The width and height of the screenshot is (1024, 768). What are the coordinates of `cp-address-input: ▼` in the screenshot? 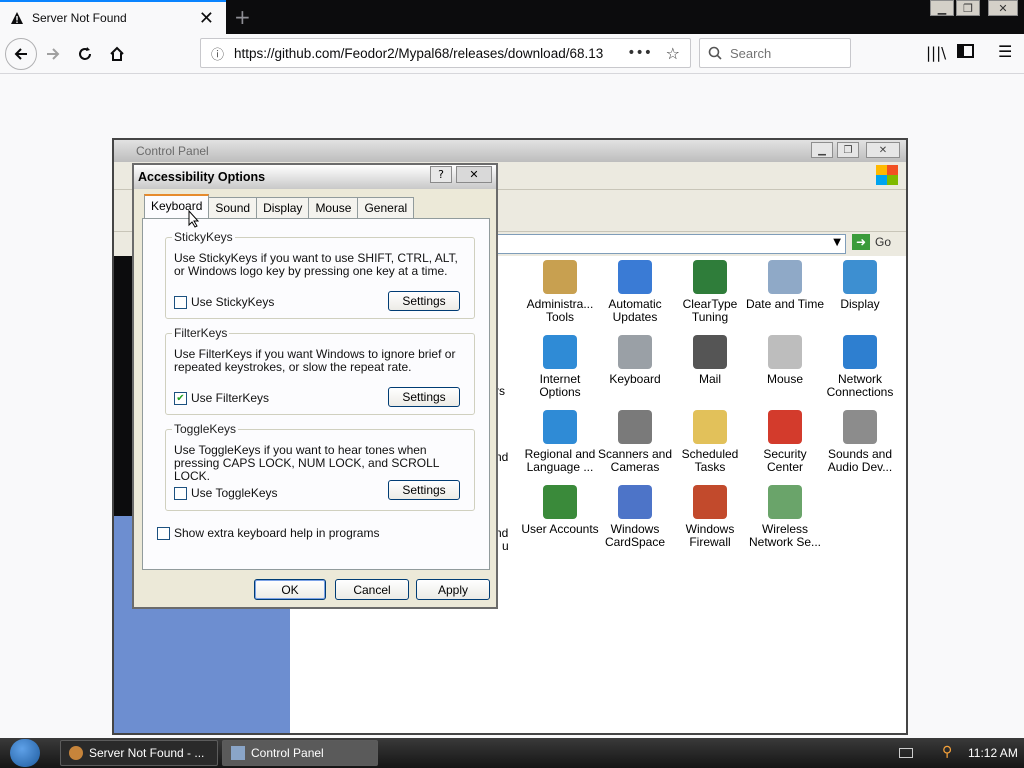 It's located at (670, 244).